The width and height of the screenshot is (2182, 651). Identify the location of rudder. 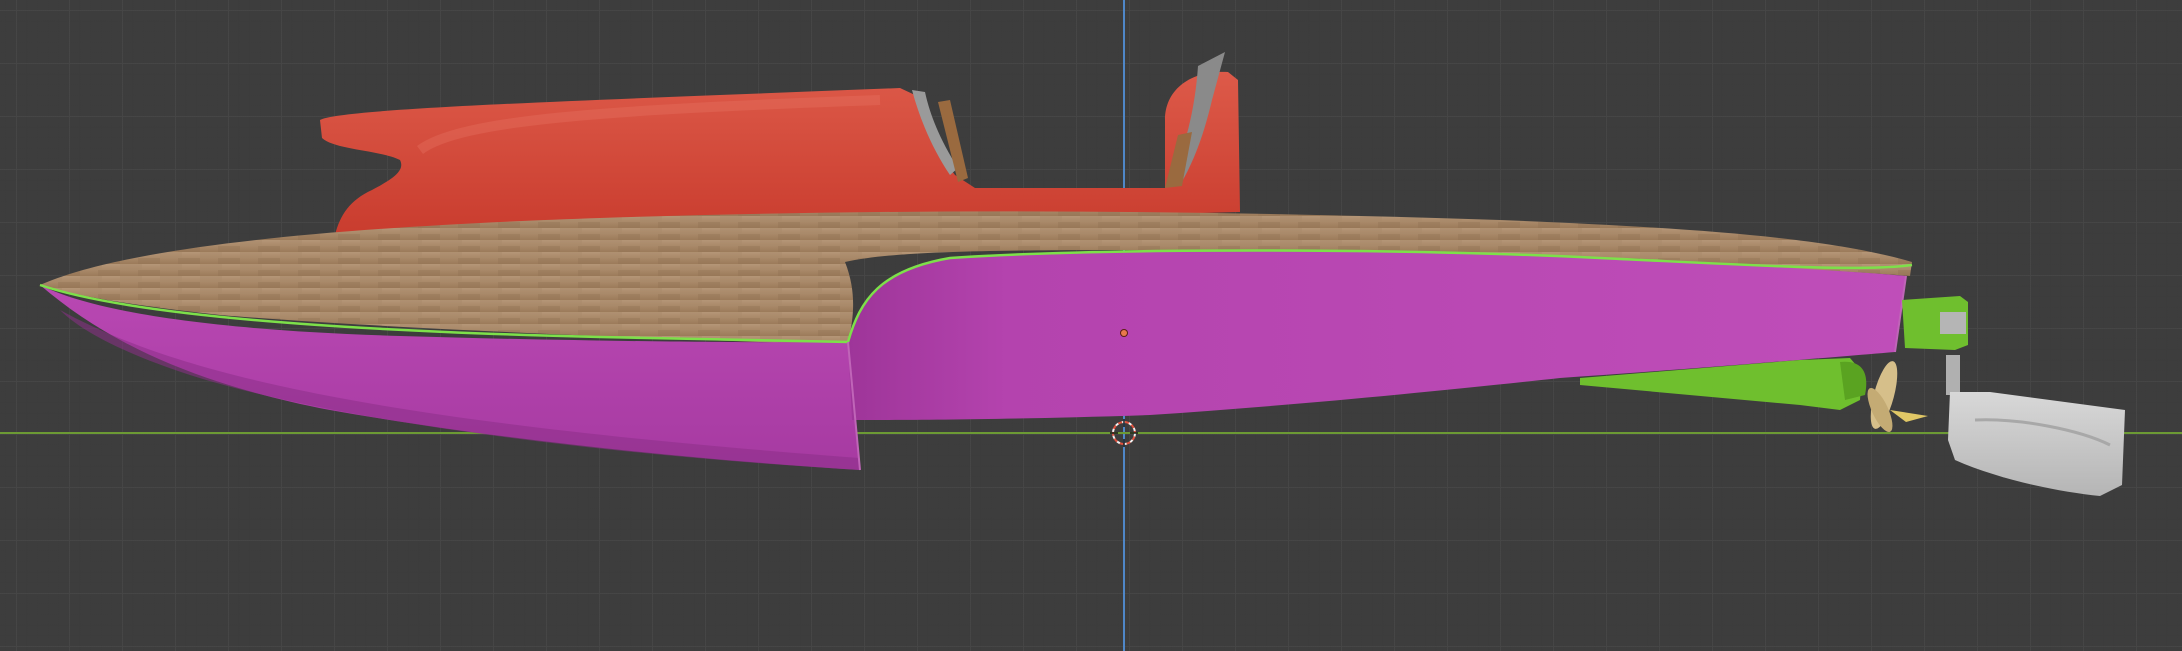
(2036, 444).